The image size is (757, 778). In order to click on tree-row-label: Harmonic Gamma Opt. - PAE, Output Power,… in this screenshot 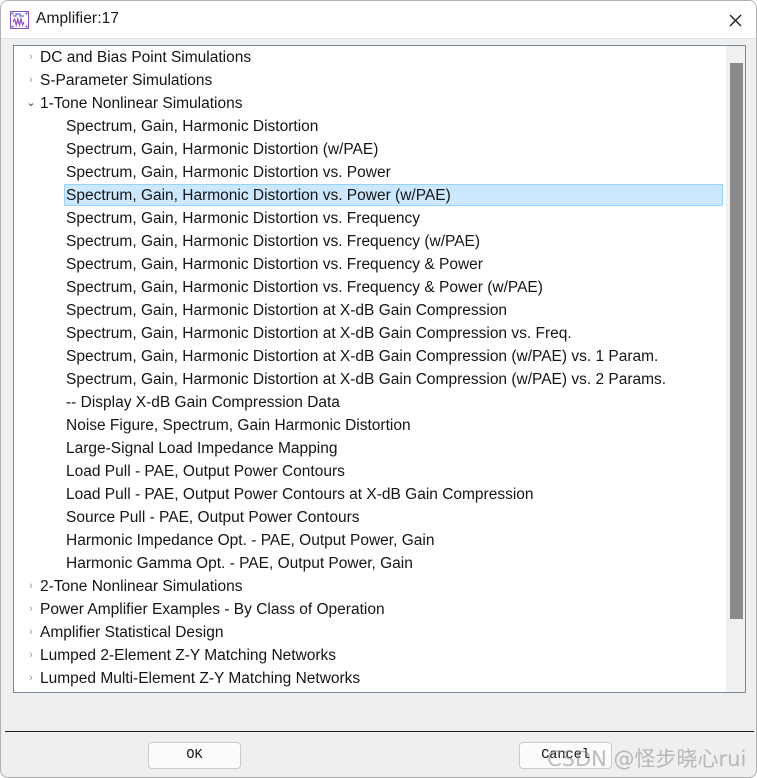, I will do `click(239, 563)`.